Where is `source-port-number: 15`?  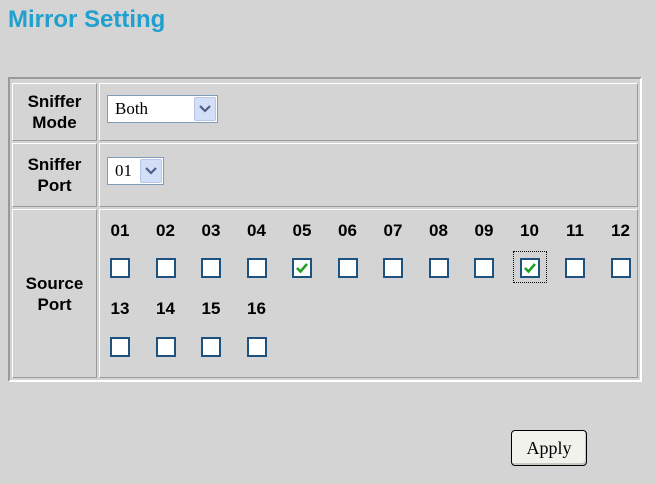
source-port-number: 15 is located at coordinates (211, 308).